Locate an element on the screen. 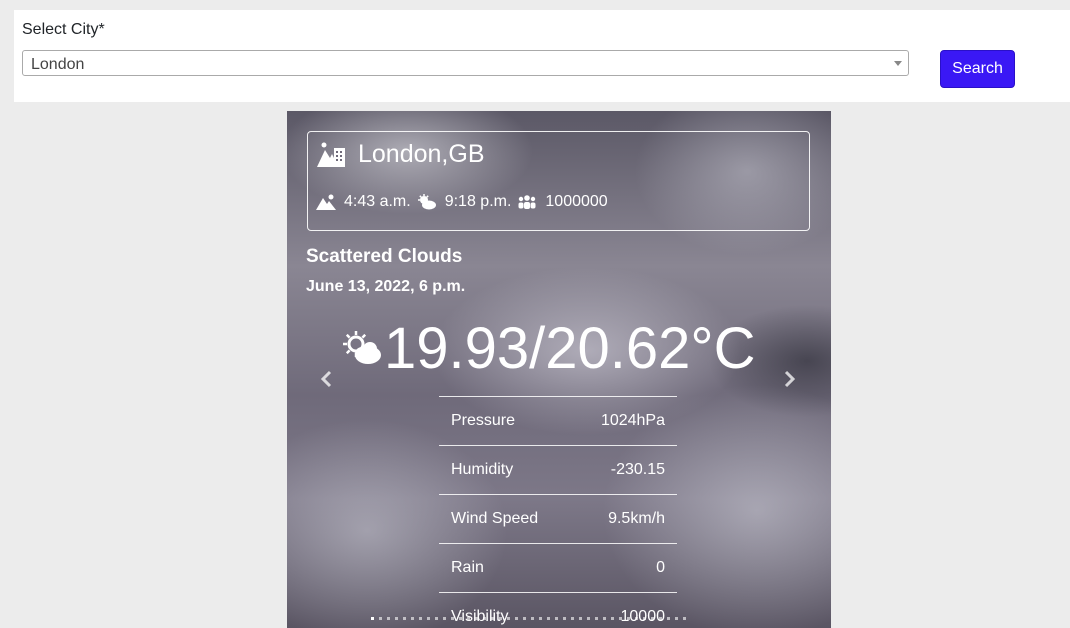 The width and height of the screenshot is (1070, 628). stat-label: Humidity is located at coordinates (482, 469).